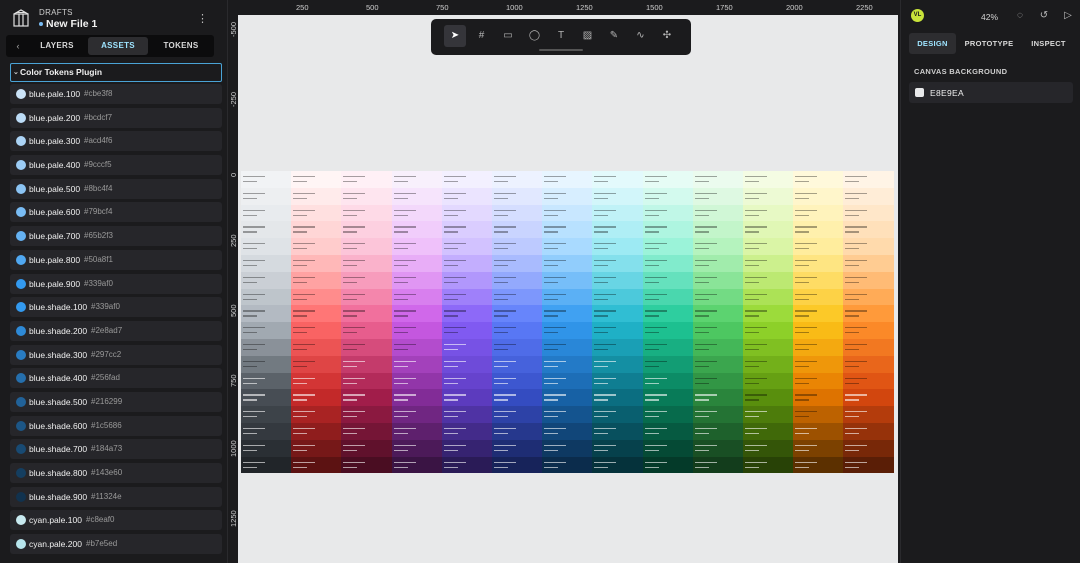  What do you see at coordinates (116, 473) in the screenshot?
I see `token-item: blue.shade.800 #143e60` at bounding box center [116, 473].